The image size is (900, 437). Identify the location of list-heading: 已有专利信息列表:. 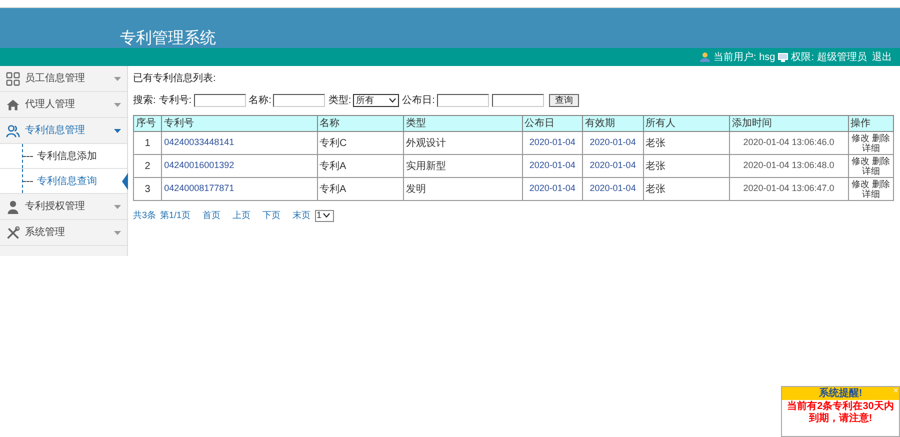
(175, 79).